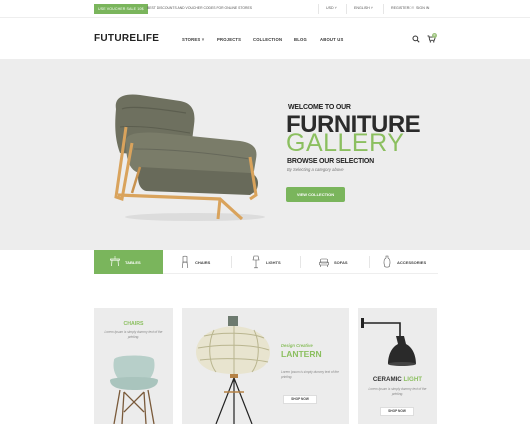 Image resolution: width=530 pixels, height=424 pixels. I want to click on promo-badge: USE VOUCHER SALE 10$, so click(121, 9).